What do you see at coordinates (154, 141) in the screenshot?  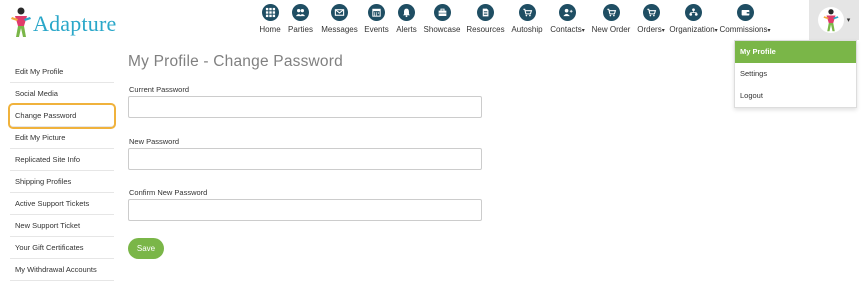 I see `new-password-label: New Password` at bounding box center [154, 141].